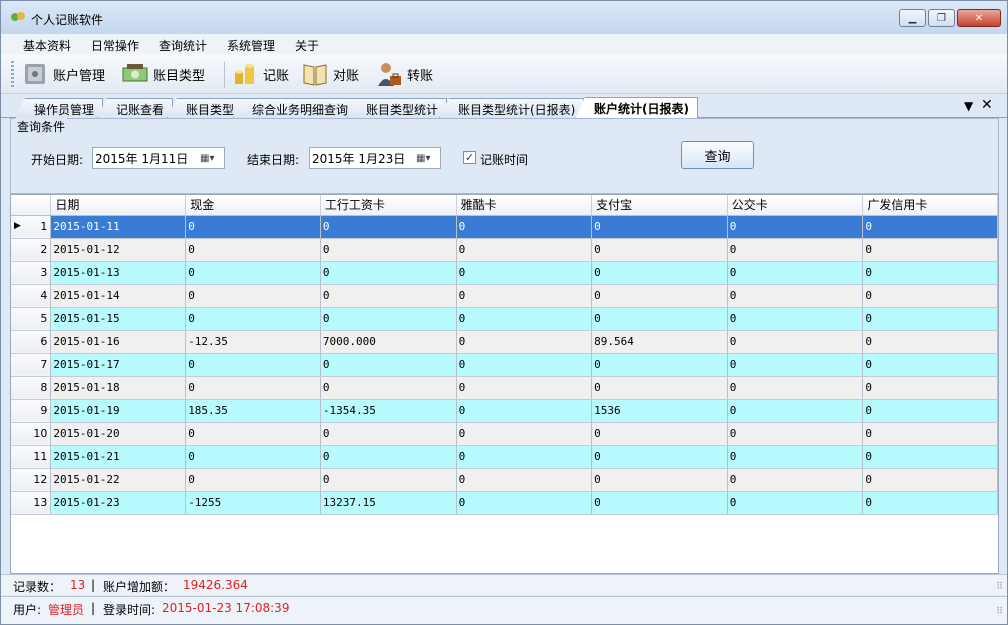 The image size is (1008, 625). What do you see at coordinates (118, 365) in the screenshot?
I see `table-cell: 2015-01-17` at bounding box center [118, 365].